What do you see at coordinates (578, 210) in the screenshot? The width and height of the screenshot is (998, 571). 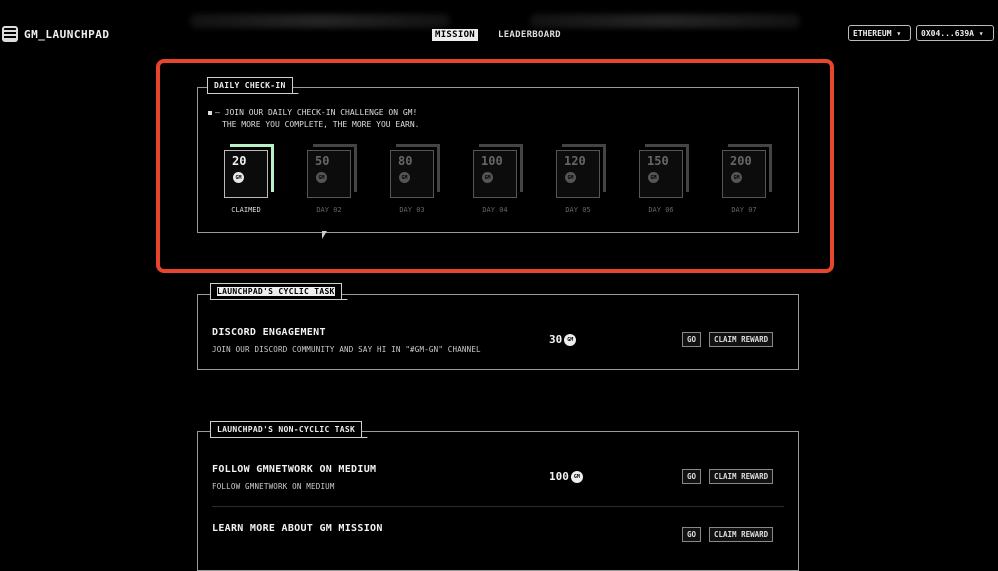 I see `day-label: DAY 05` at bounding box center [578, 210].